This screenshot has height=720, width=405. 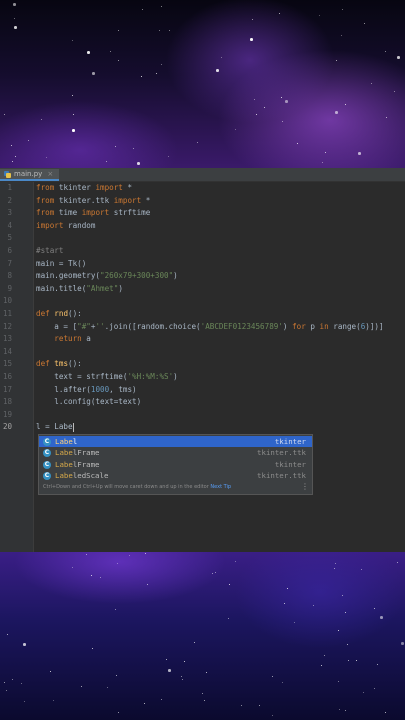 I want to click on completion-item: C LabelFrame tkinter.ttk, so click(x=175, y=453).